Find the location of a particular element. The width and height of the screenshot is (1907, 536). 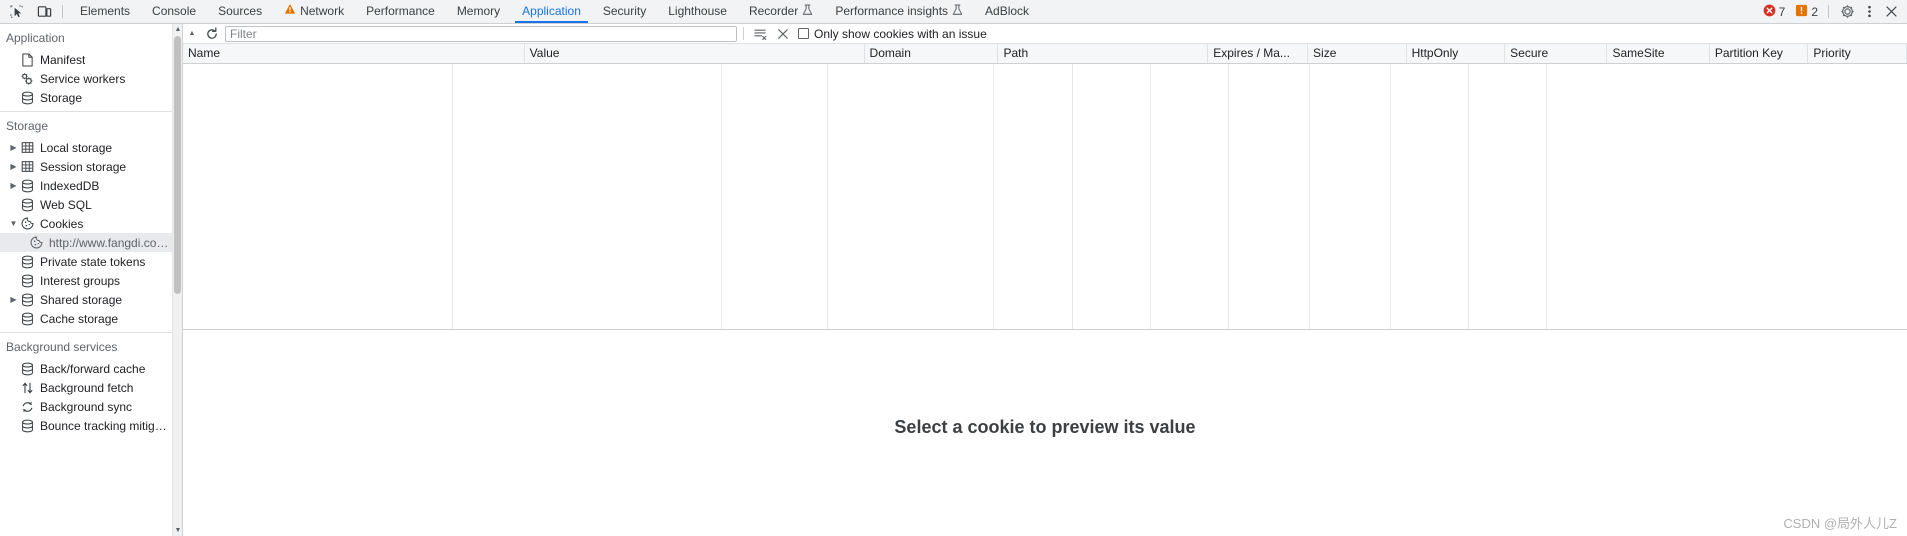

sidebar-item-session-storage: ▶ Session storage is located at coordinates (86, 166).